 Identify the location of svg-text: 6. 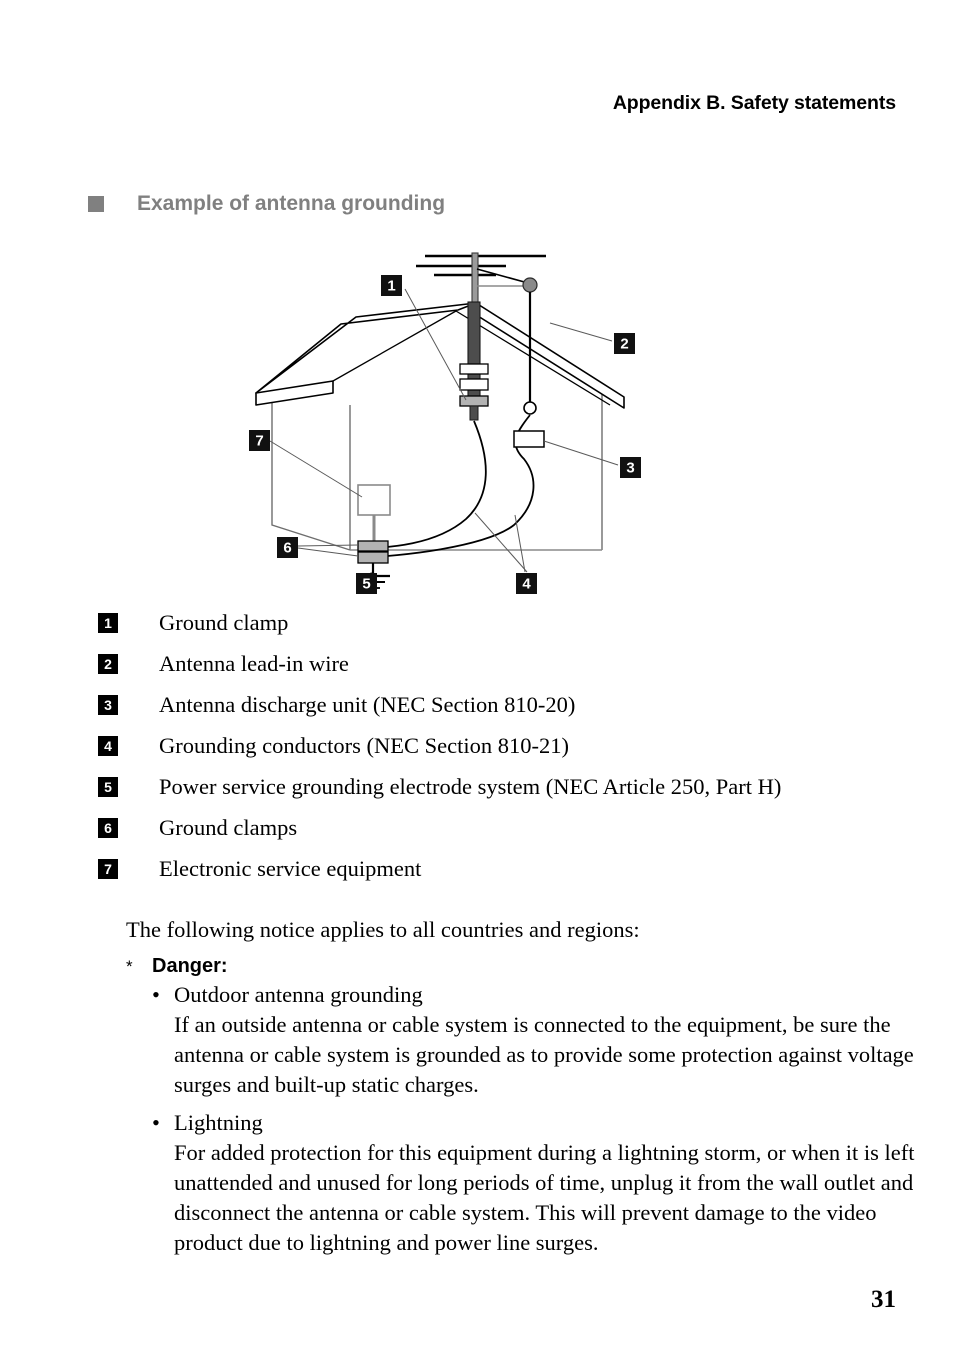
(287, 548).